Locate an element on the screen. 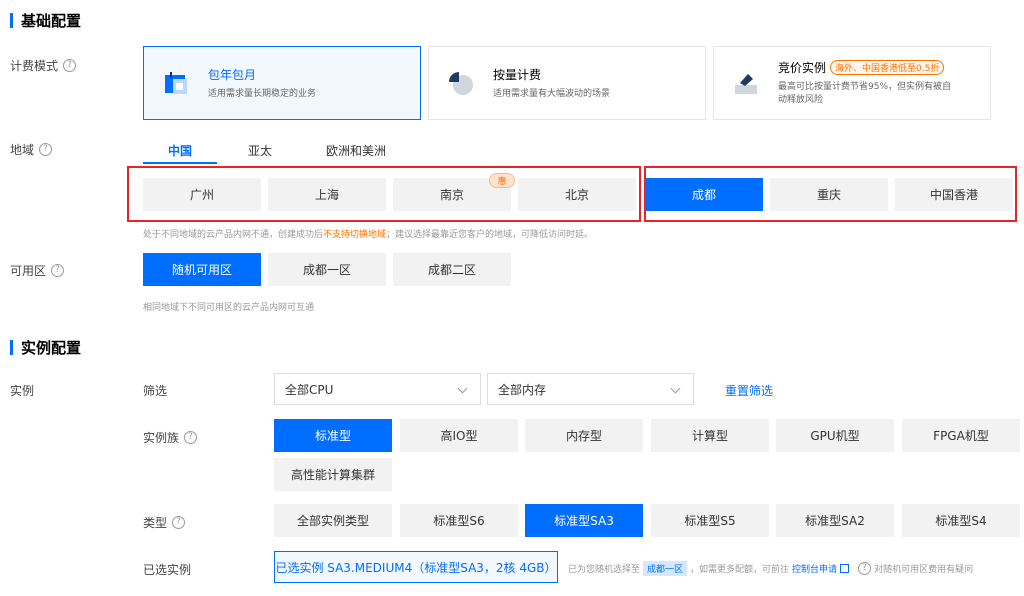 The height and width of the screenshot is (596, 1024). instance-label: 实例 is located at coordinates (22, 391).